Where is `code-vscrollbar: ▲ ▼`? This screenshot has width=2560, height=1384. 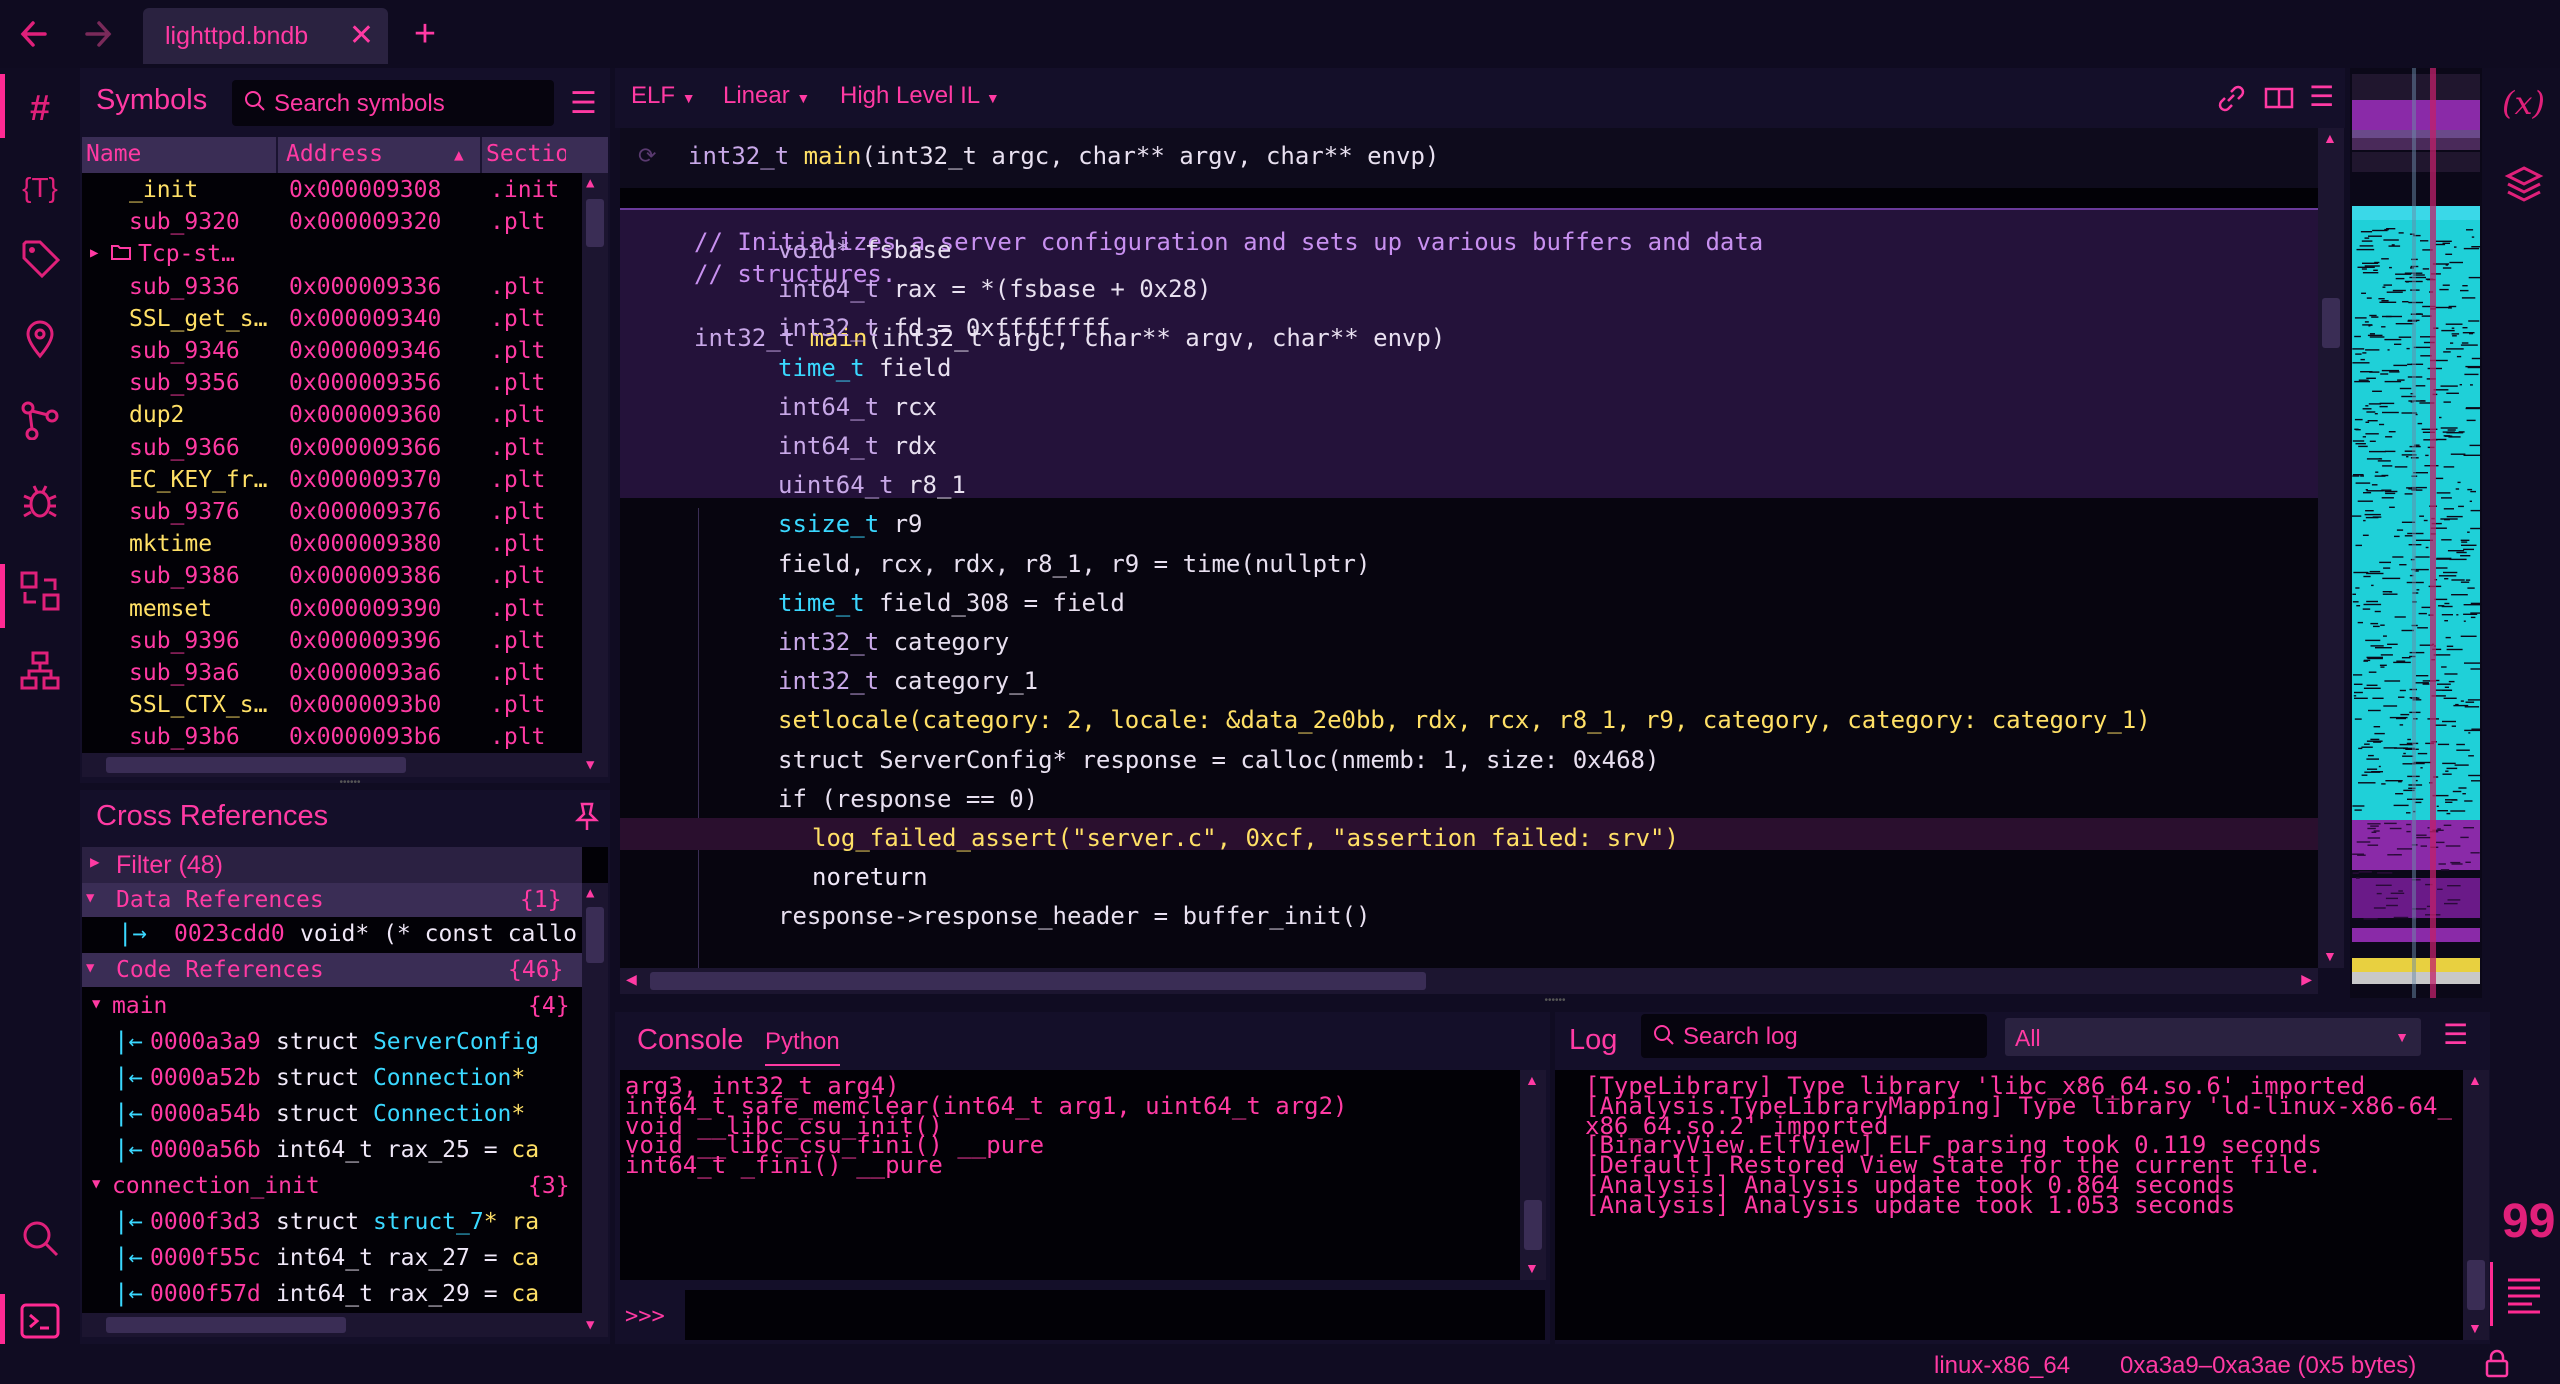
code-vscrollbar: ▲ ▼ is located at coordinates (2331, 548).